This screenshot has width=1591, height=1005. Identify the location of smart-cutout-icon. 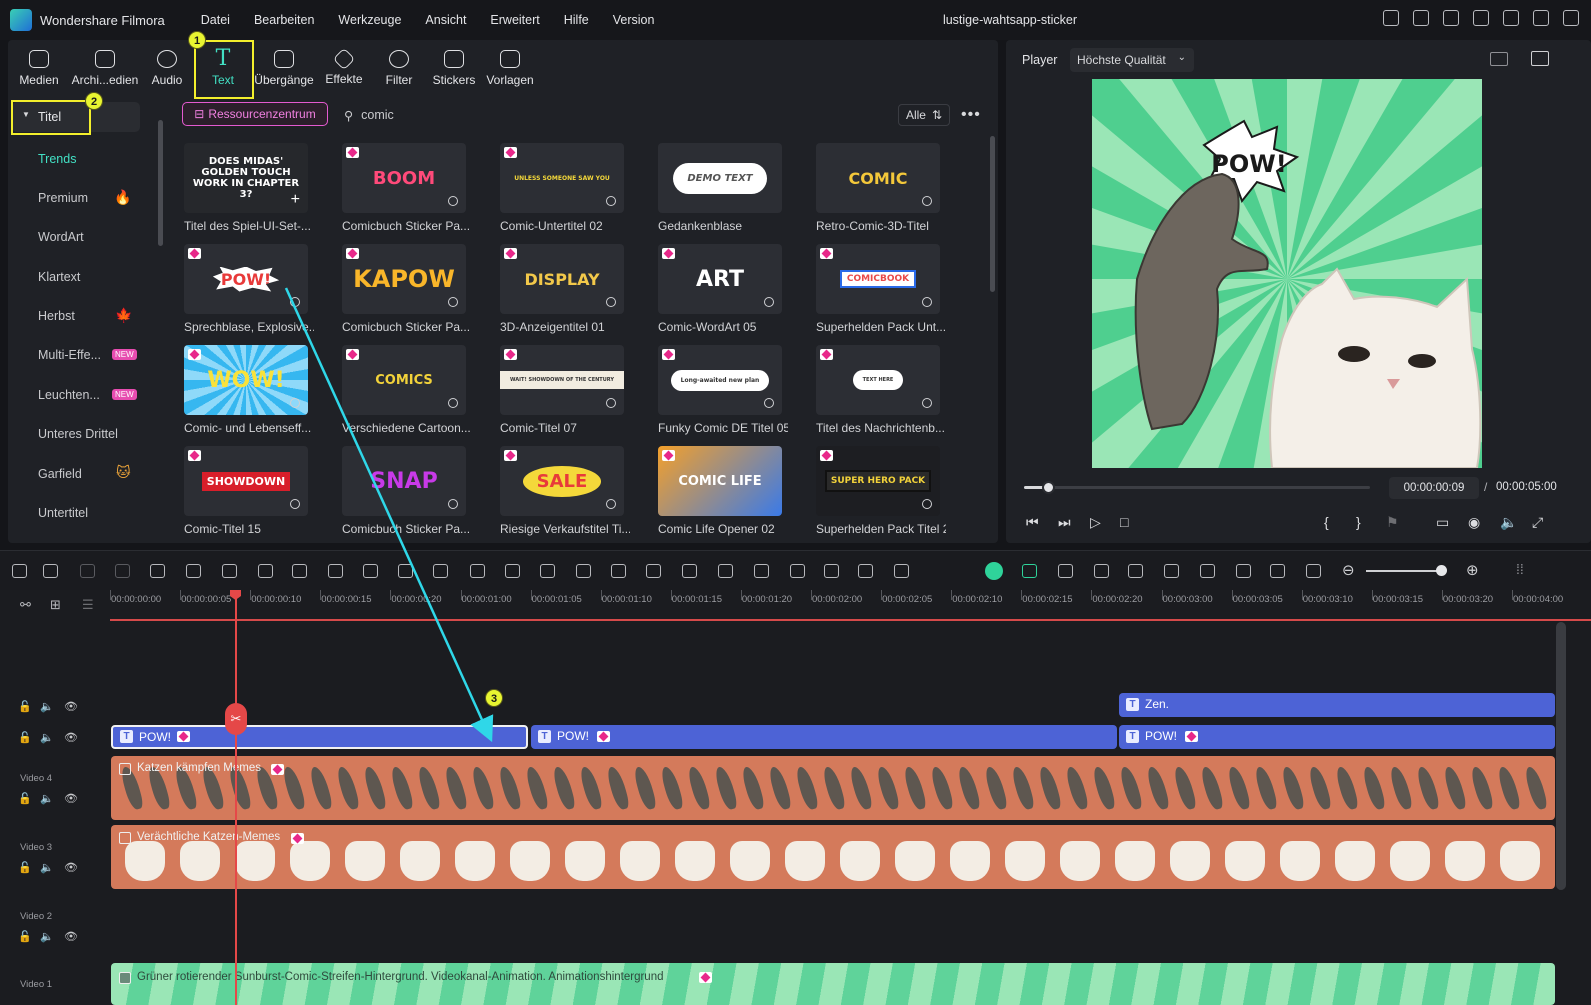
(797, 571).